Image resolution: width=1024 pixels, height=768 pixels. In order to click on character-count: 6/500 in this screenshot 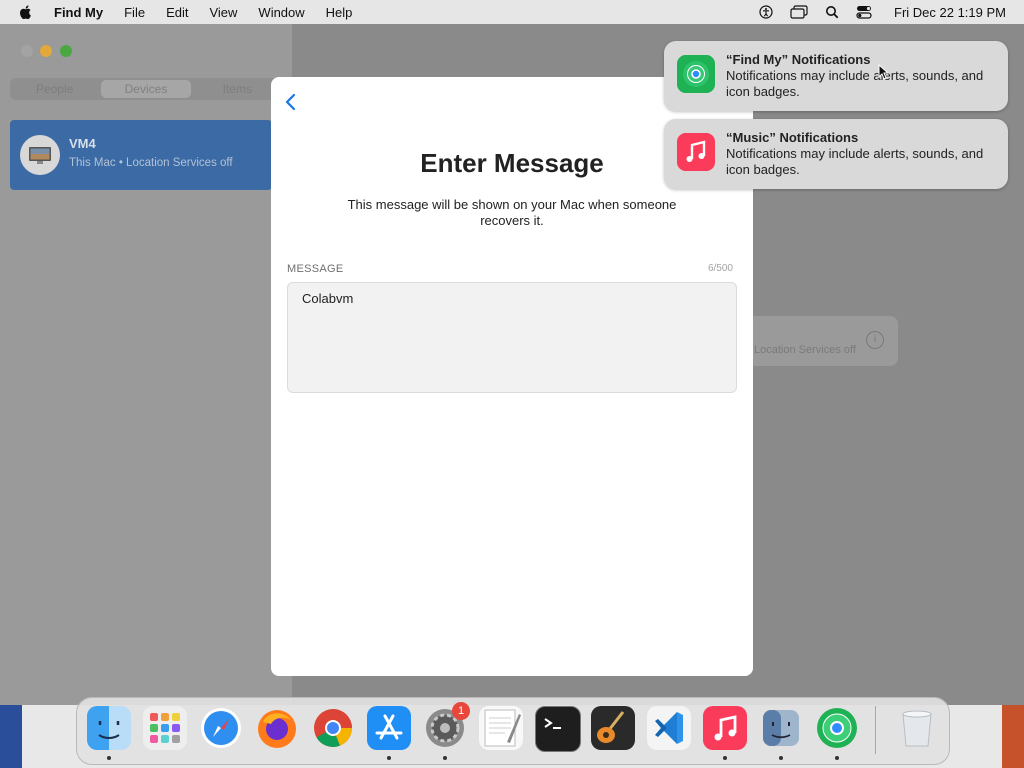, I will do `click(720, 268)`.